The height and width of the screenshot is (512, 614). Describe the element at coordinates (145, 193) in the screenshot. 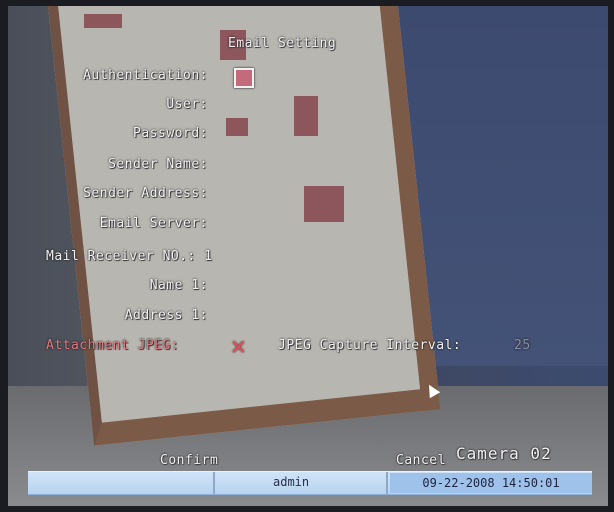

I see `sender-address-label: Sender Address:` at that location.